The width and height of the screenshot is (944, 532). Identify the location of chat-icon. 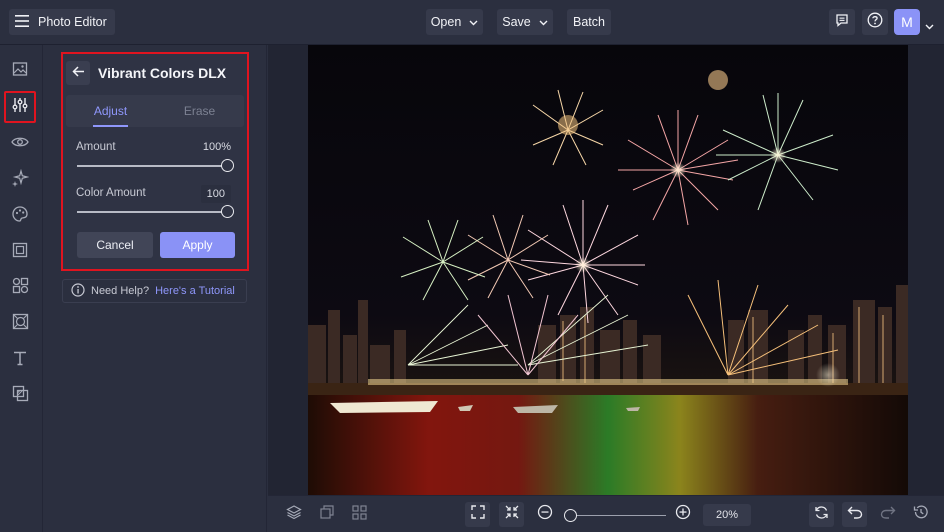
(842, 22).